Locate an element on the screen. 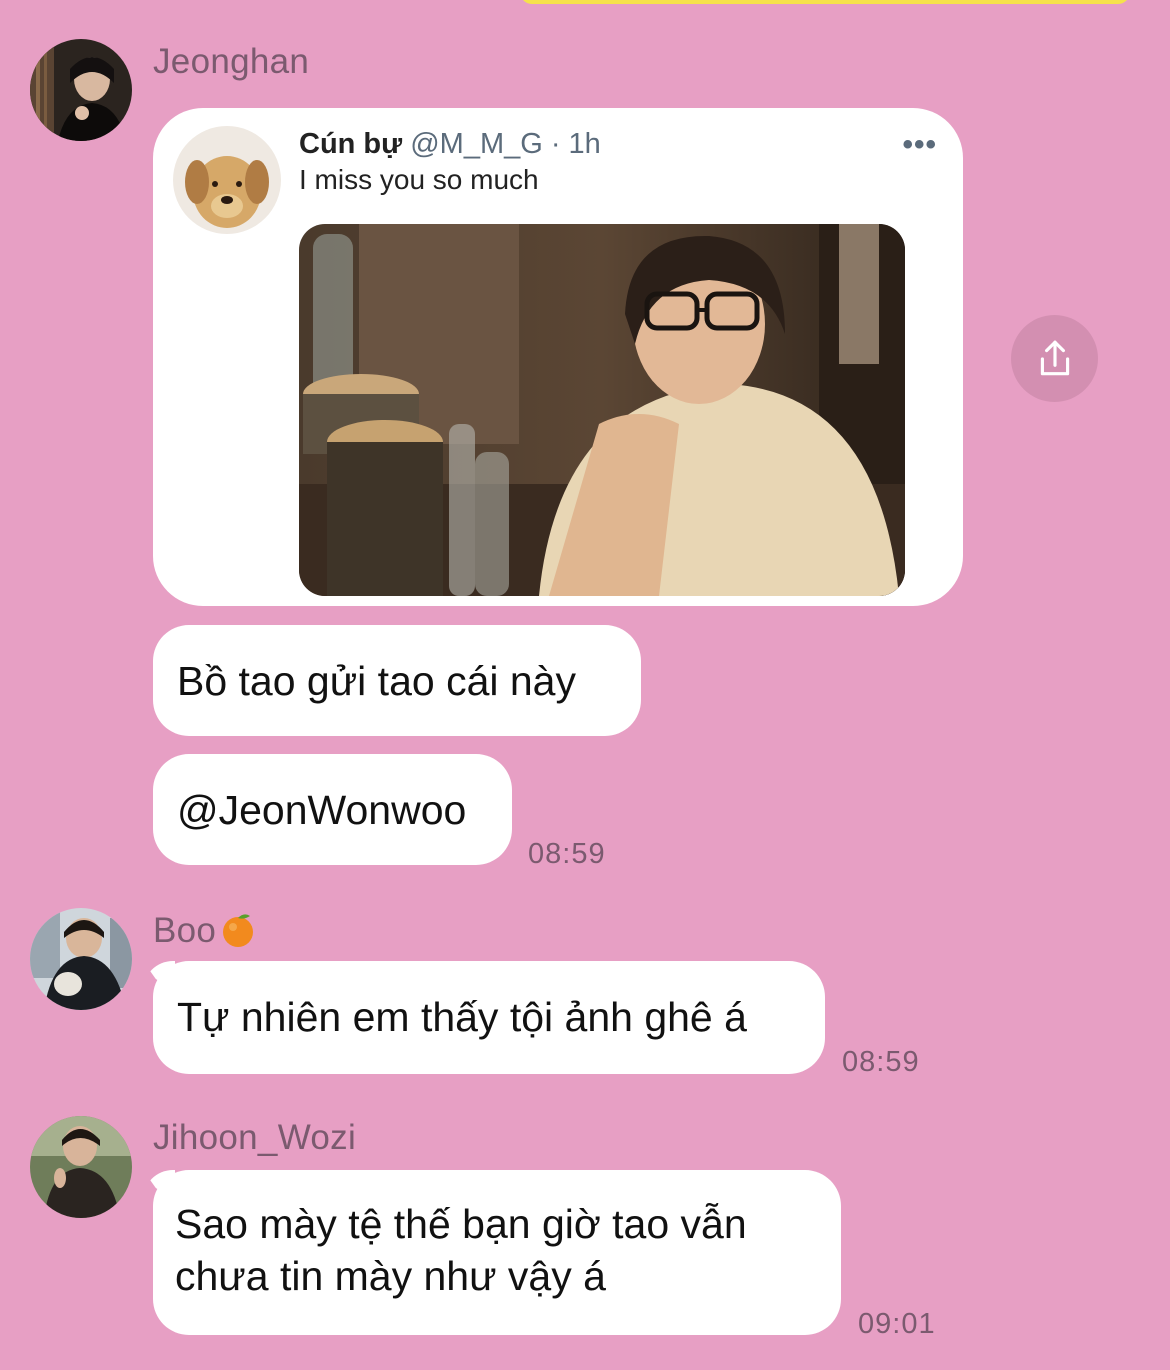 This screenshot has height=1370, width=1170. orange-emoji is located at coordinates (238, 930).